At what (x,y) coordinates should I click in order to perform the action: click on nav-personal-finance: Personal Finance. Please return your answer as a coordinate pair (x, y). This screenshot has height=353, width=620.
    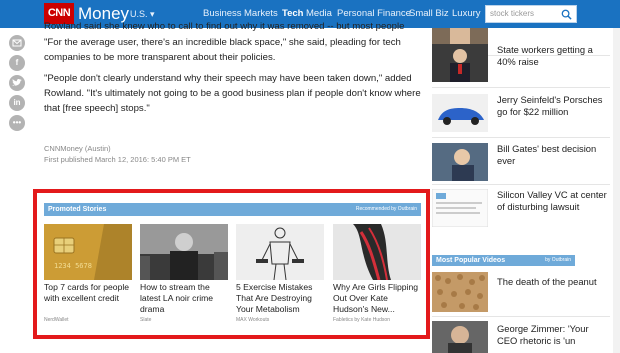
    Looking at the image, I should click on (374, 14).